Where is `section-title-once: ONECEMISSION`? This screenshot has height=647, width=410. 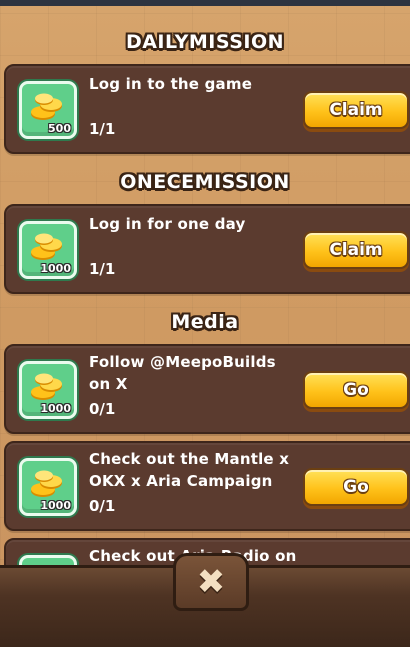 section-title-once: ONECEMISSION is located at coordinates (205, 182).